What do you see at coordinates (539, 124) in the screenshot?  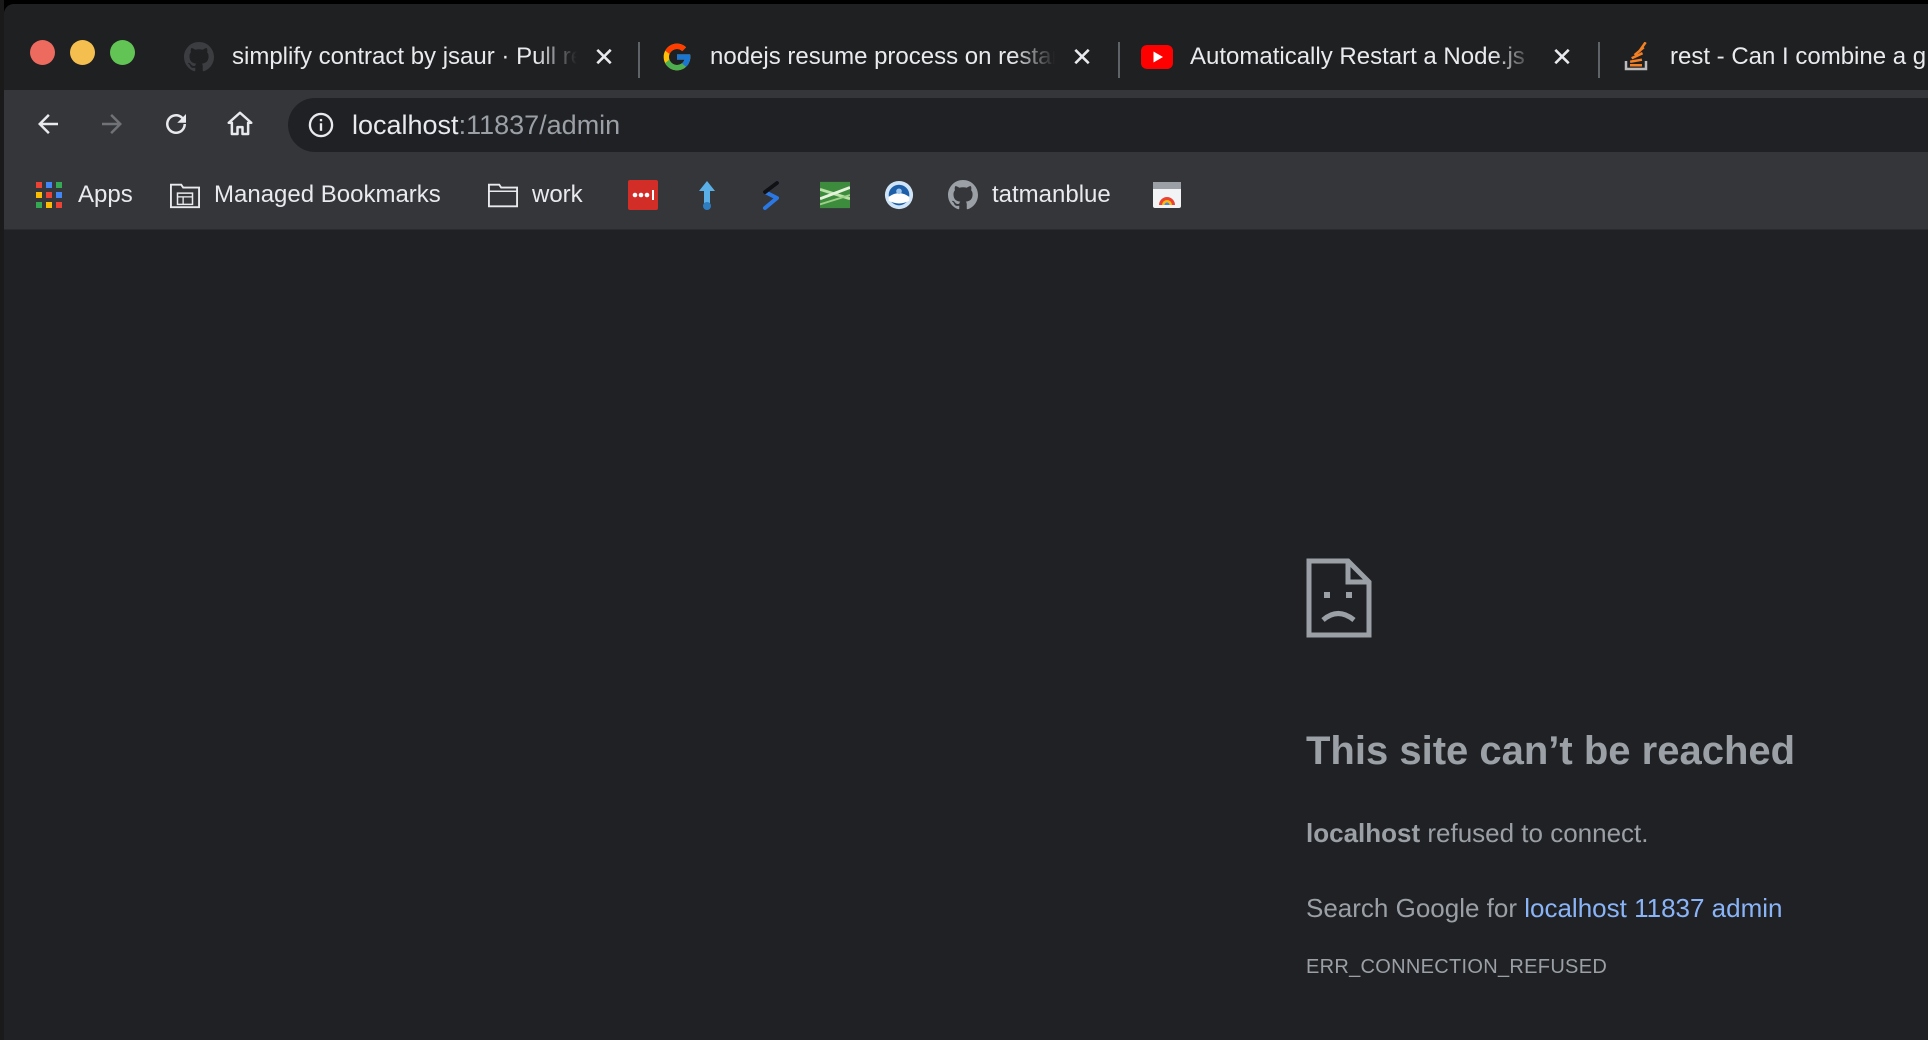 I see `url-path: :11837/admin` at bounding box center [539, 124].